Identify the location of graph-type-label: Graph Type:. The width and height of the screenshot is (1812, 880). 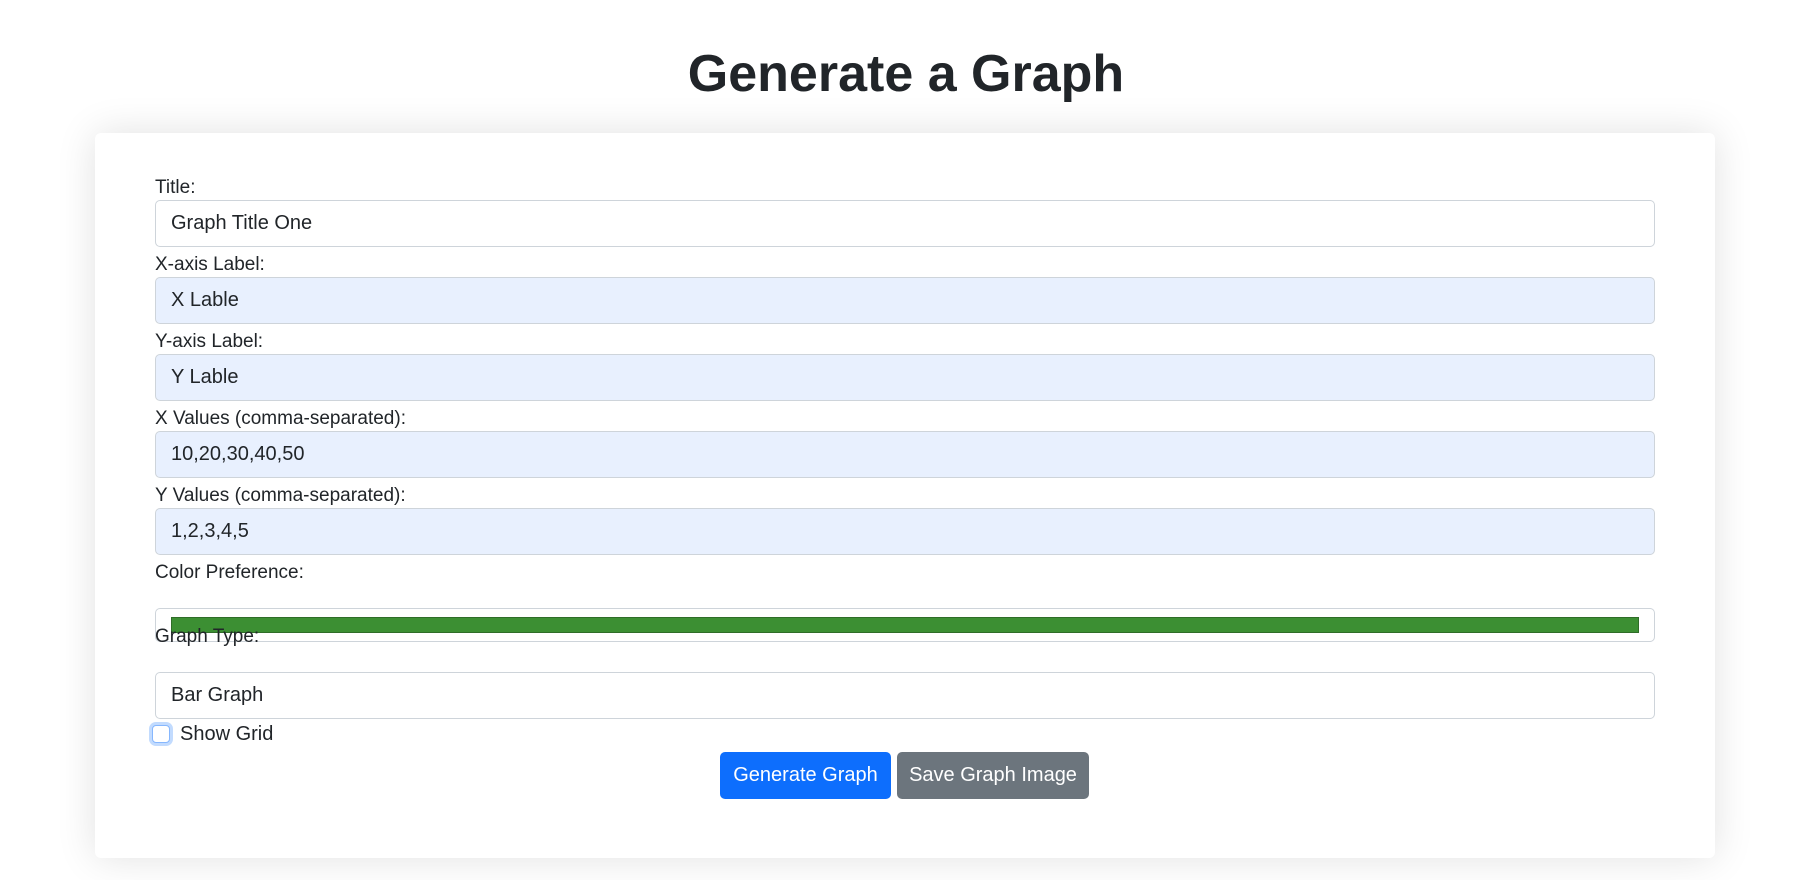
(207, 636).